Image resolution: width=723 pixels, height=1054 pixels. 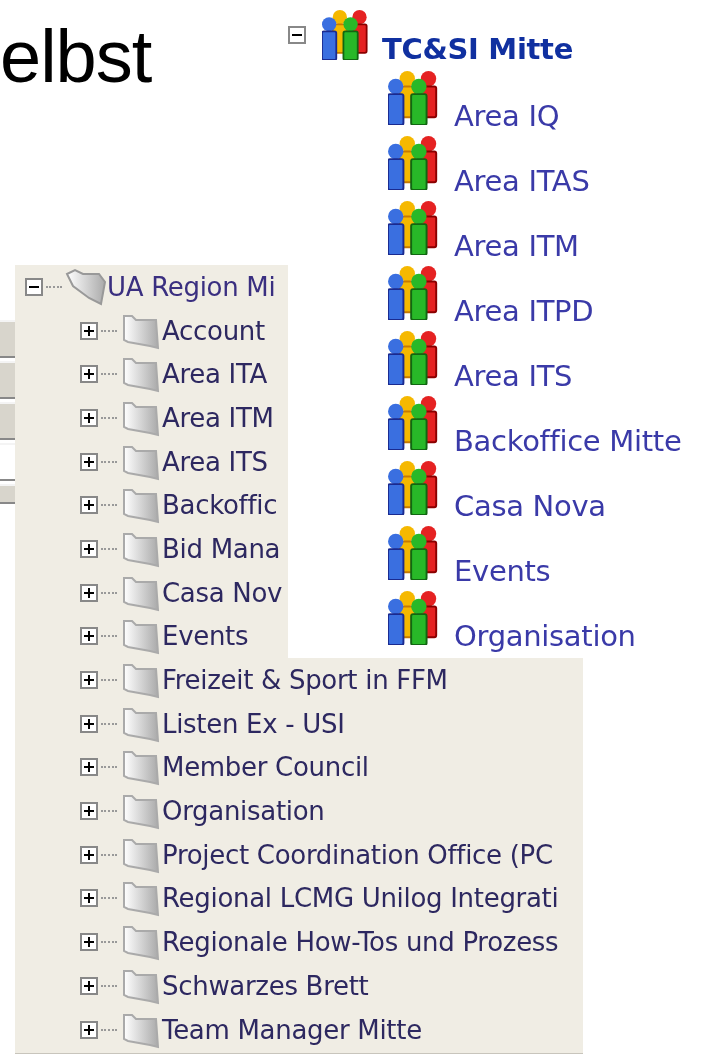 What do you see at coordinates (360, 942) in the screenshot?
I see `tree-item: Regionale How-Tos und Prozess` at bounding box center [360, 942].